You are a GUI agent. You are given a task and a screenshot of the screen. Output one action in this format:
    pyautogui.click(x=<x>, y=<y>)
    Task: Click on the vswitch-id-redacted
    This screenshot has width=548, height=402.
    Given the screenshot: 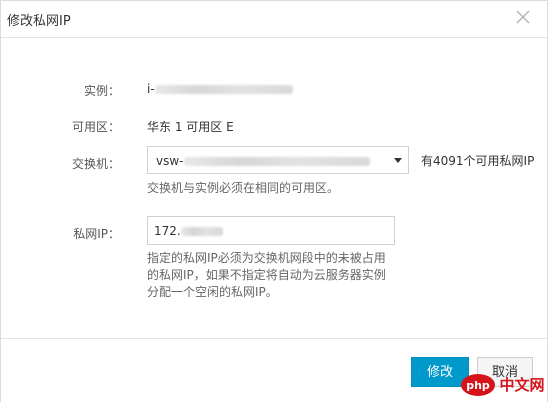 What is the action you would take?
    pyautogui.click(x=276, y=161)
    